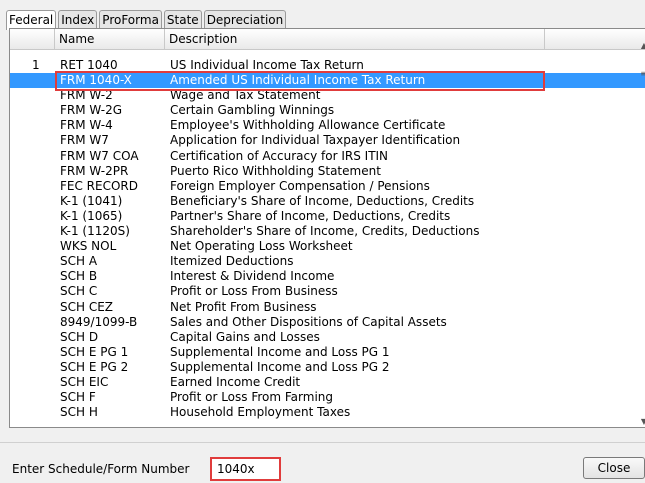 This screenshot has width=645, height=483. What do you see at coordinates (87, 306) in the screenshot?
I see `row-form-name: SCH CEZ` at bounding box center [87, 306].